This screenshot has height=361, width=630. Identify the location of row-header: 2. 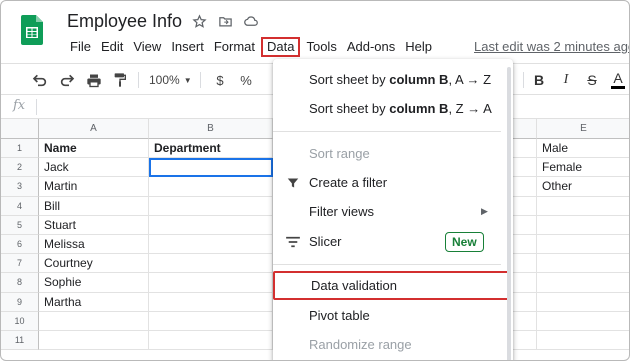
(20, 168).